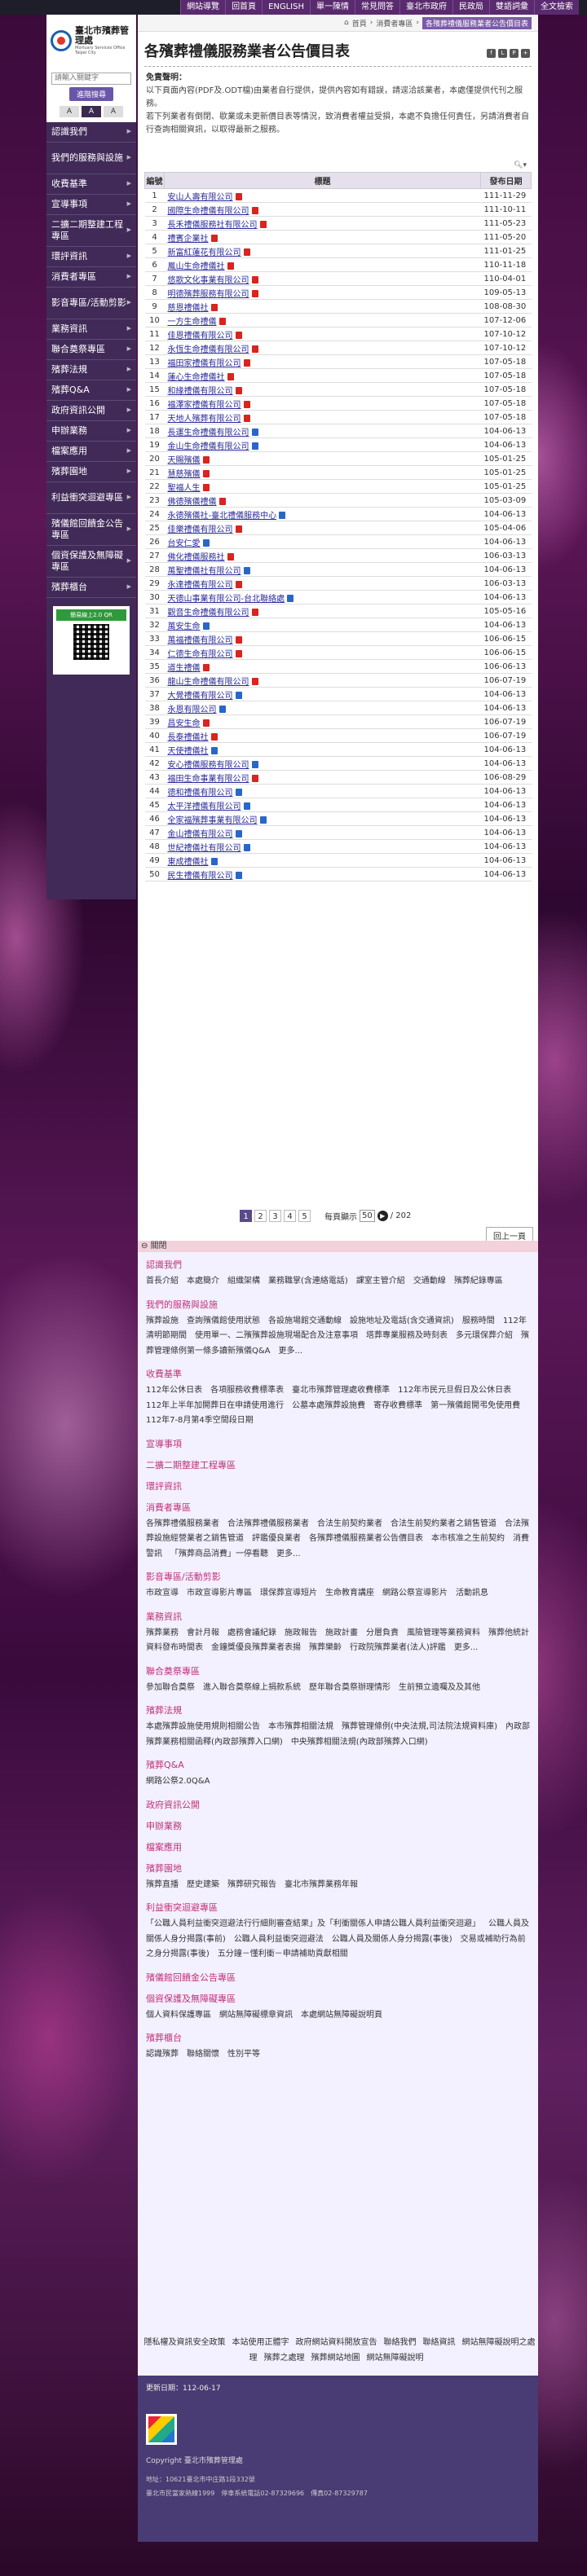  What do you see at coordinates (338, 1443) in the screenshot?
I see `sitemap-section-title: 宣導事項` at bounding box center [338, 1443].